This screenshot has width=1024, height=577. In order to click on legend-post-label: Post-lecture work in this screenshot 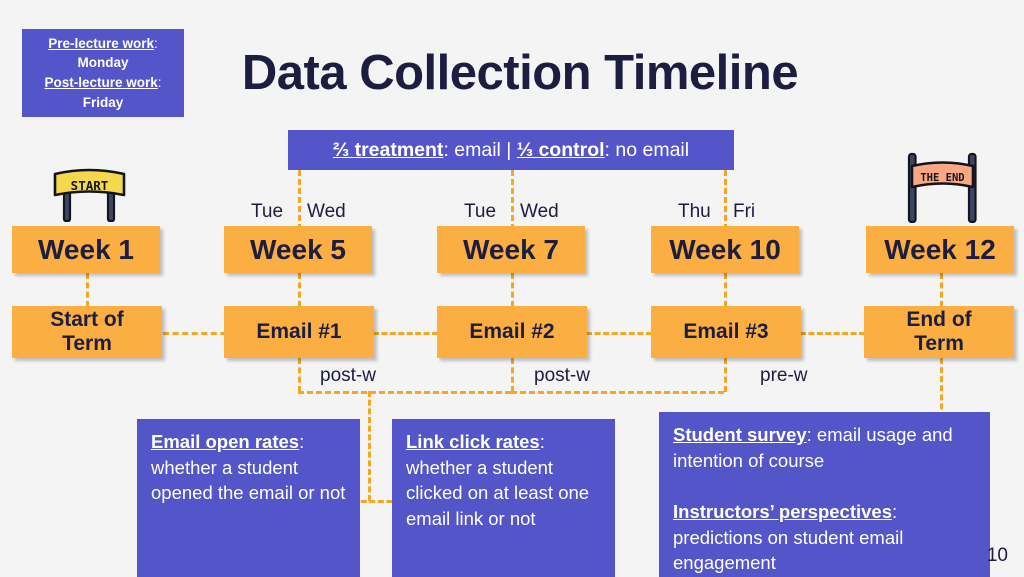, I will do `click(101, 82)`.